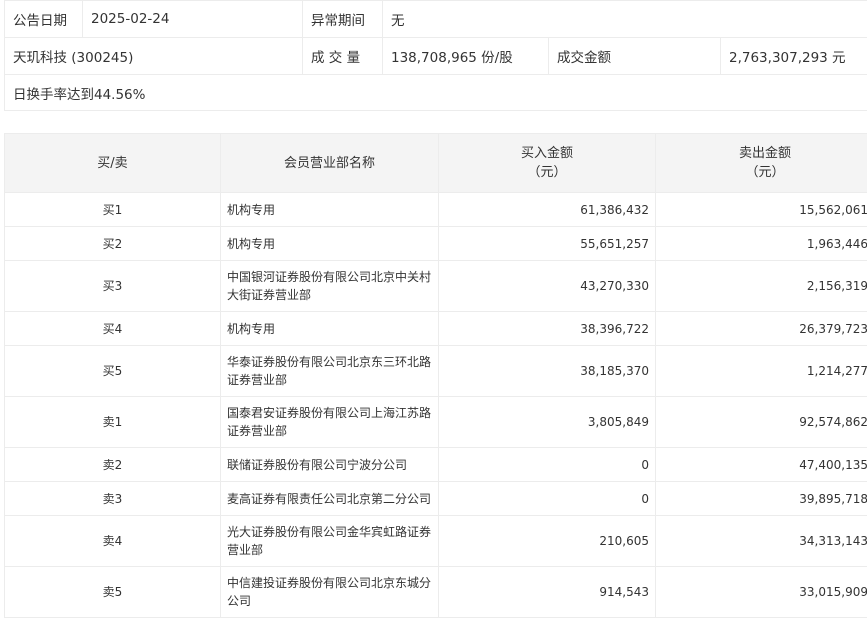  I want to click on table-row: 卖4 光大证券股份有限公司金华宾虹路证券营业部 210,605 34,313,143, so click(435, 541).